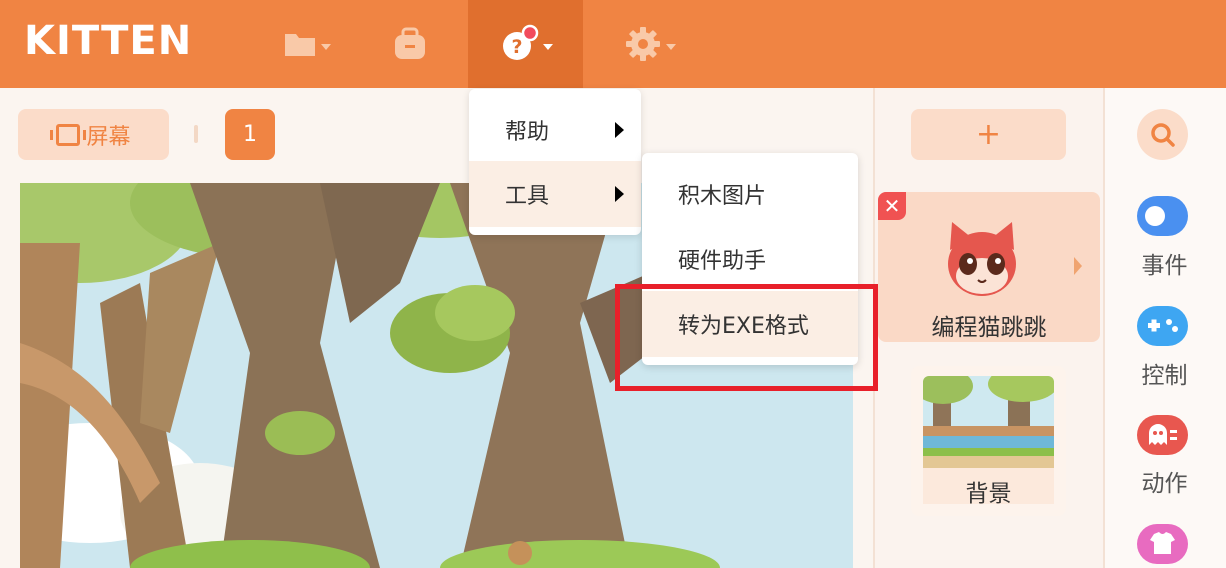 The image size is (1226, 568). What do you see at coordinates (527, 196) in the screenshot?
I see `menu-item-tools-label: 工具` at bounding box center [527, 196].